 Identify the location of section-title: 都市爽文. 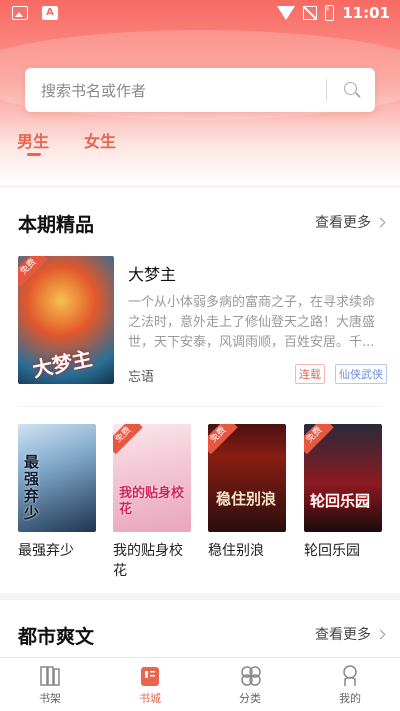
(56, 637).